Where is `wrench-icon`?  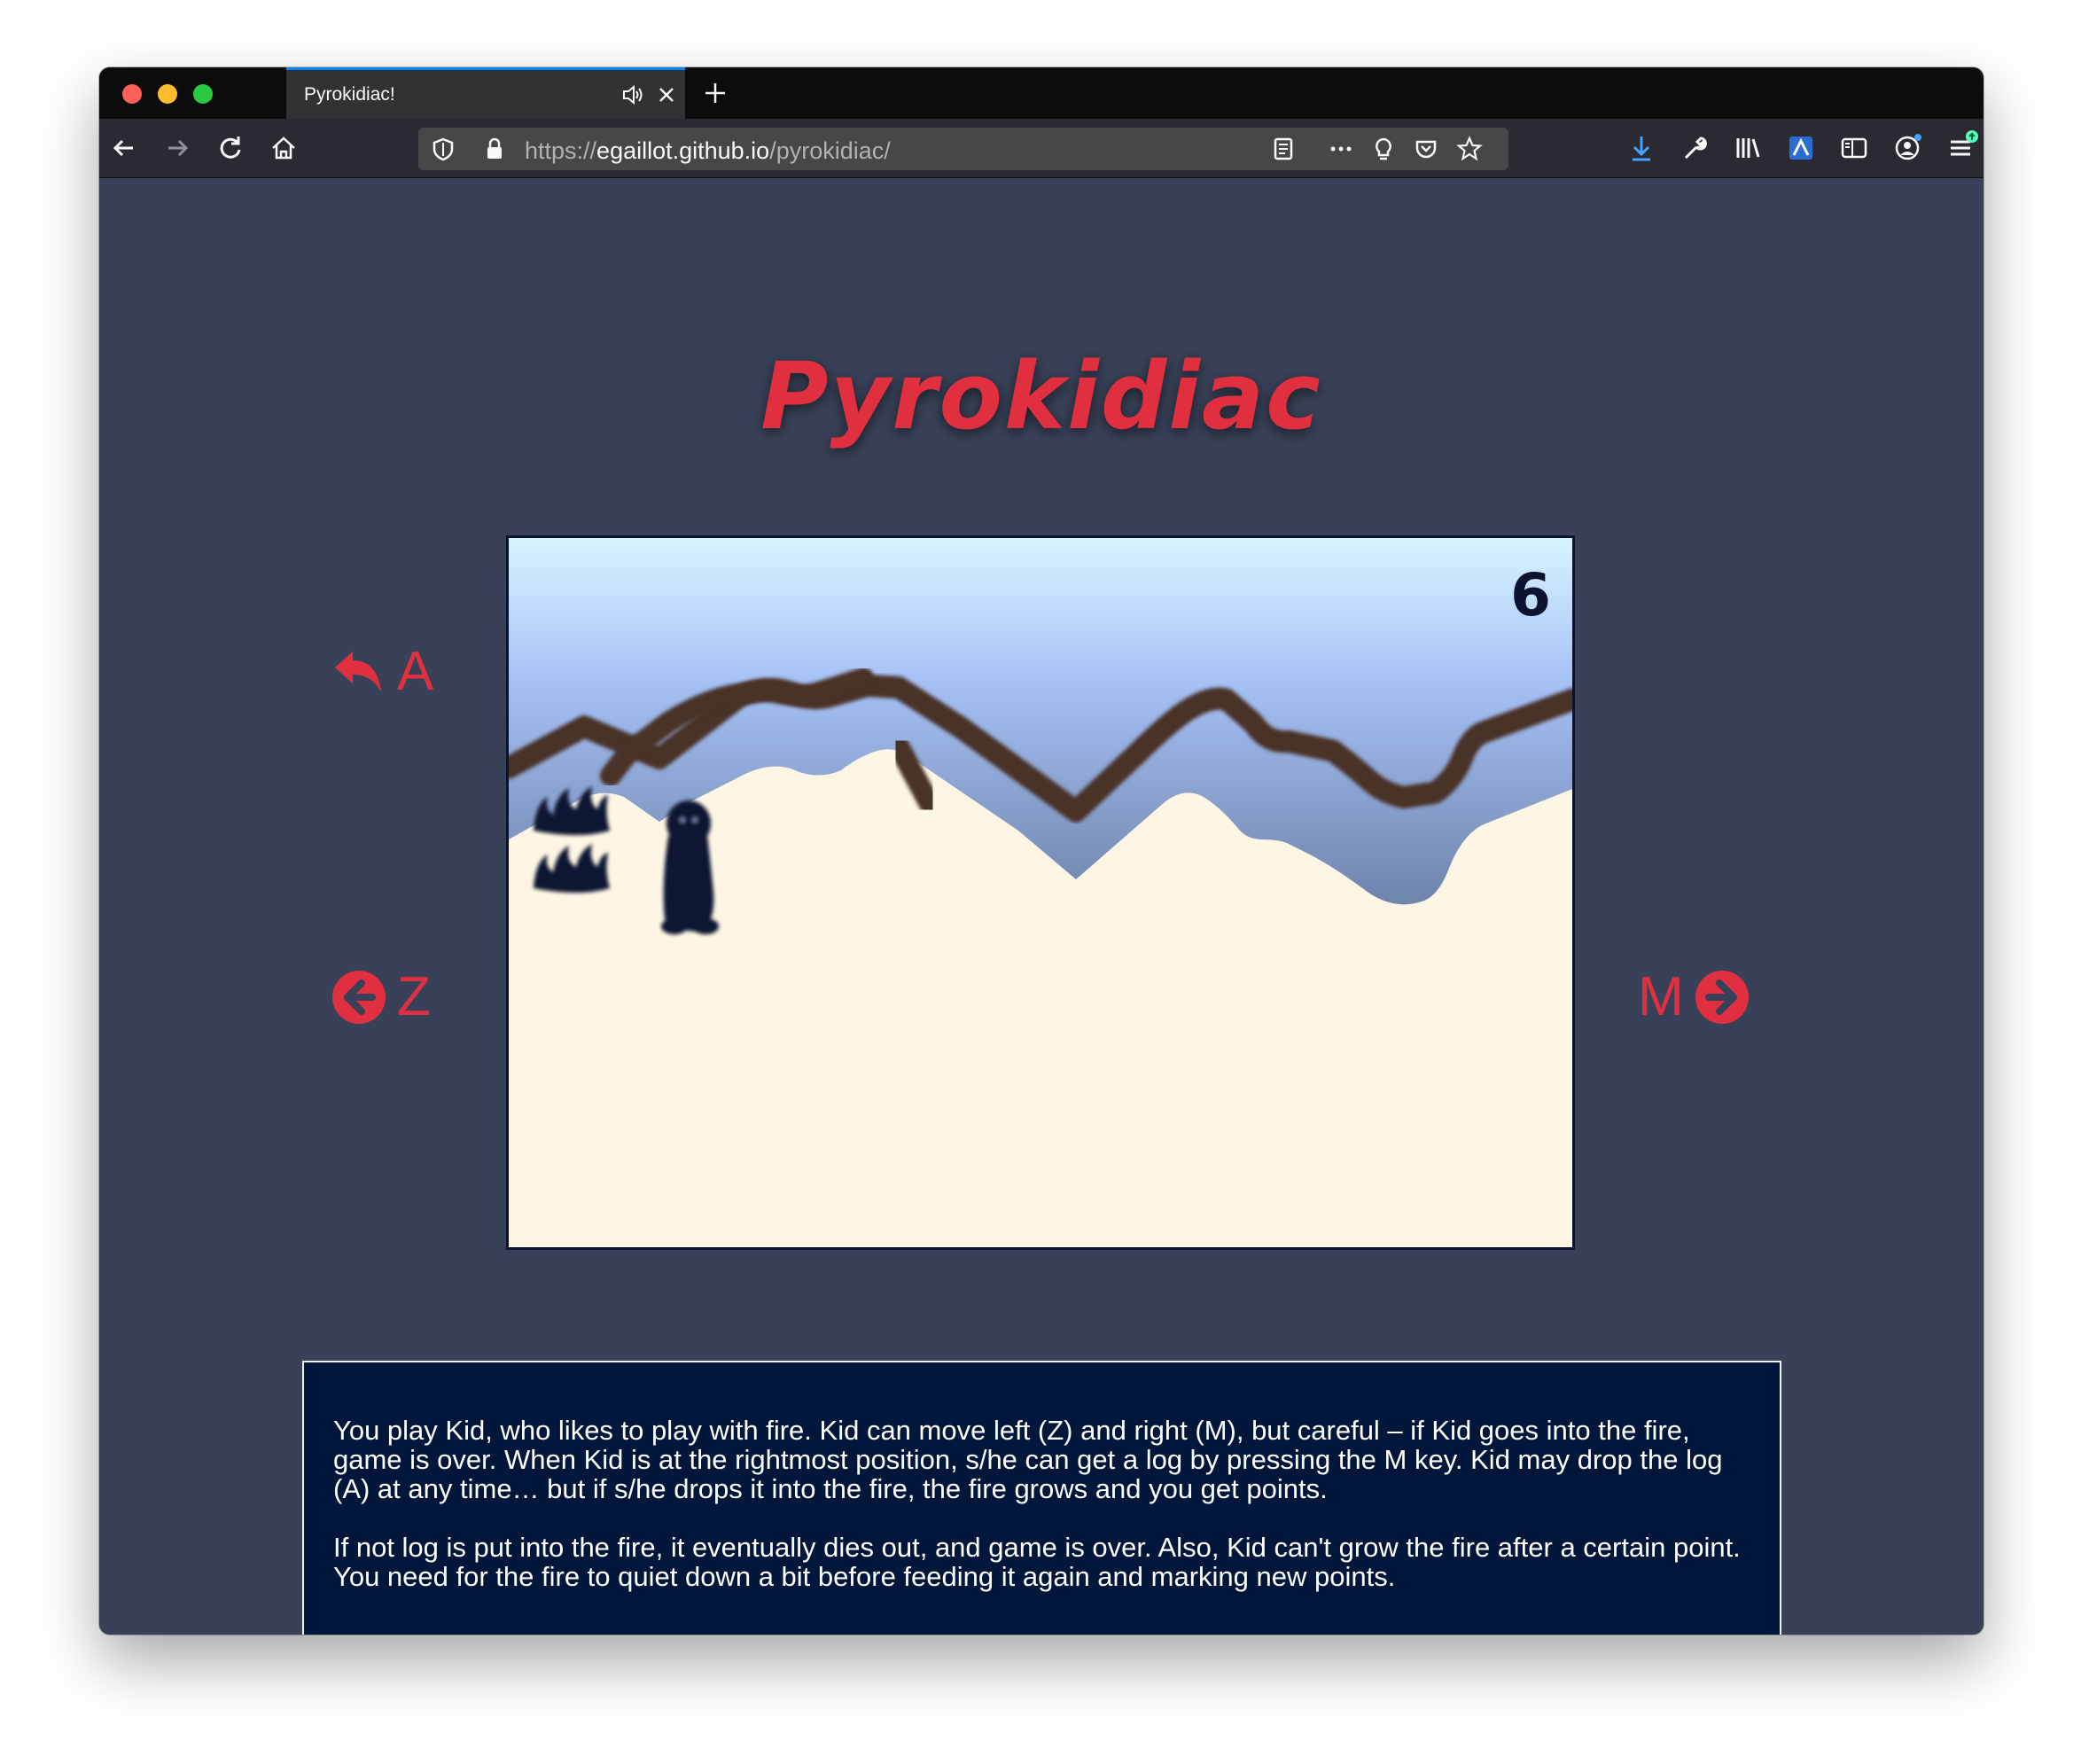 wrench-icon is located at coordinates (1694, 148).